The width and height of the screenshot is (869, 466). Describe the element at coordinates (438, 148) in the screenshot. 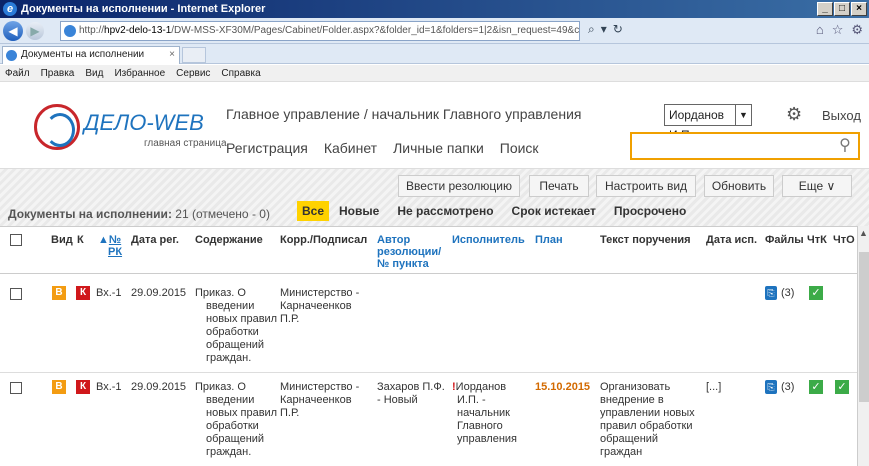

I see `nav-personal-folders: Личные папки` at that location.